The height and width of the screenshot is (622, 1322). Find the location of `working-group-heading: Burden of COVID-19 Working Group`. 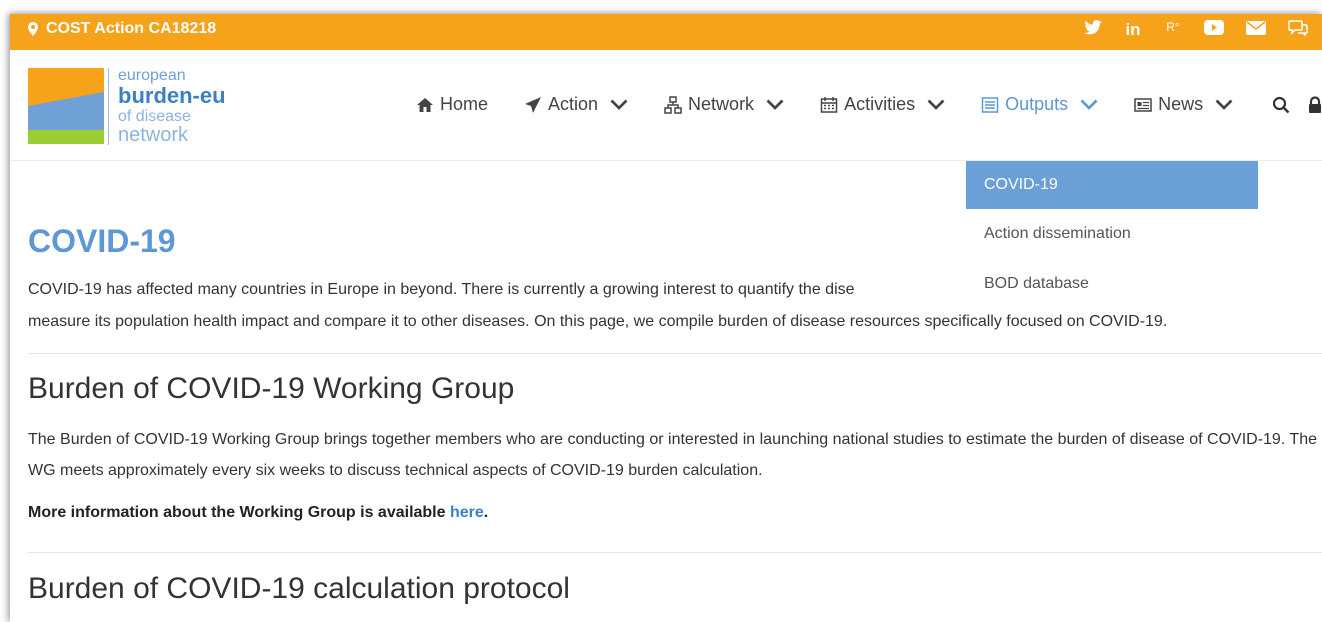

working-group-heading: Burden of COVID-19 Working Group is located at coordinates (271, 388).